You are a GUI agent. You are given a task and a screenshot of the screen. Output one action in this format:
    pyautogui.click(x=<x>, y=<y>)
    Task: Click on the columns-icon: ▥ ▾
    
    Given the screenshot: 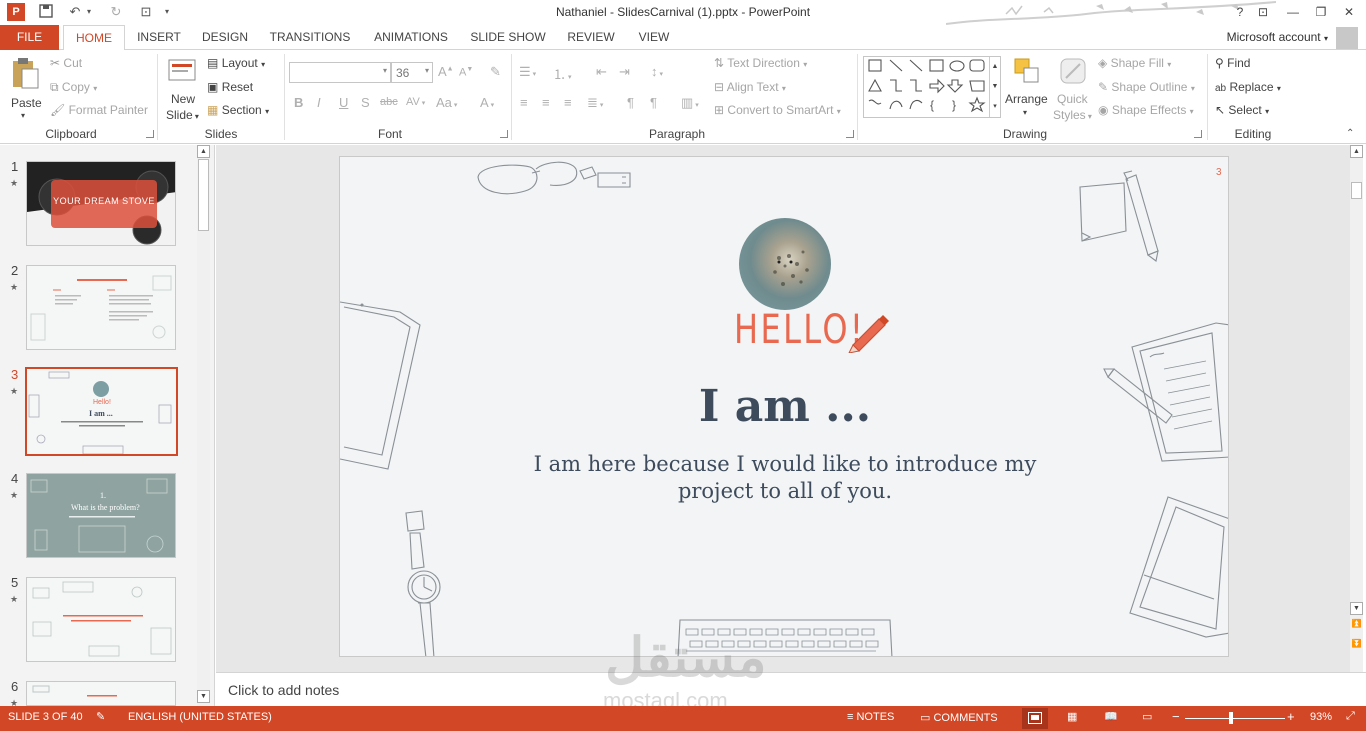 What is the action you would take?
    pyautogui.click(x=690, y=103)
    